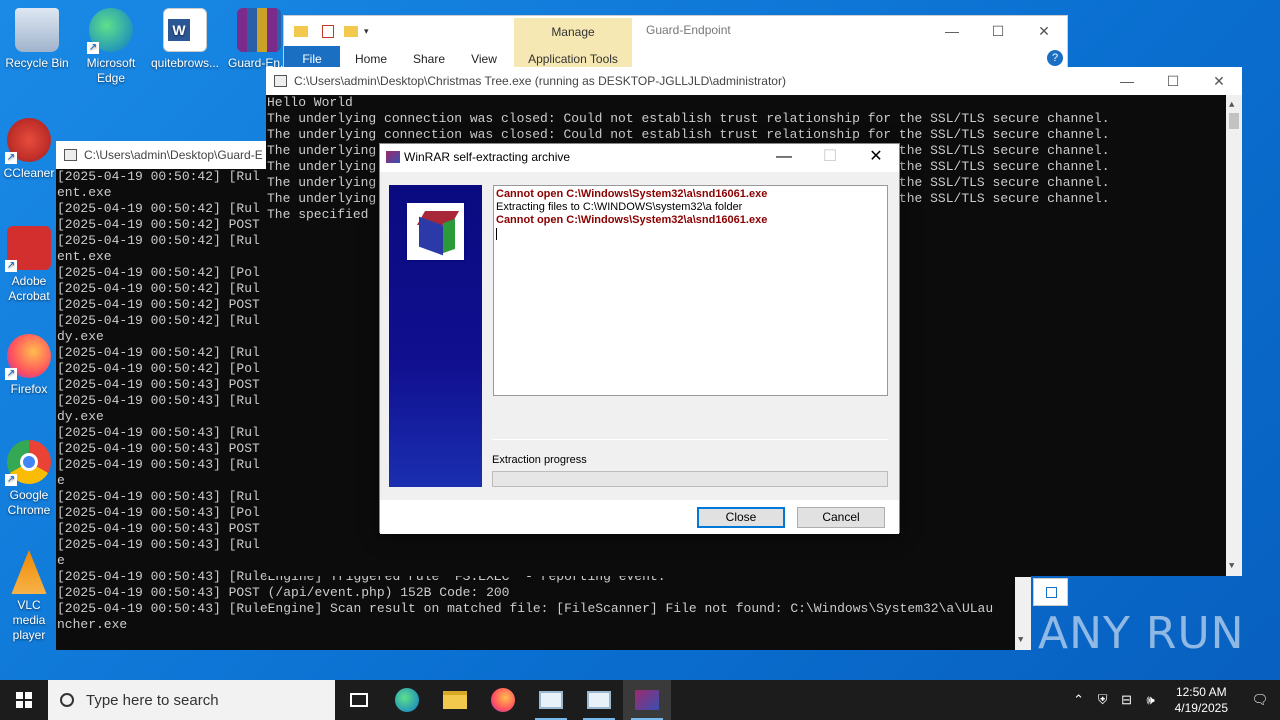 Image resolution: width=1280 pixels, height=720 pixels. Describe the element at coordinates (1231, 105) in the screenshot. I see `scroll-up-arrow-icon: ▲` at that location.